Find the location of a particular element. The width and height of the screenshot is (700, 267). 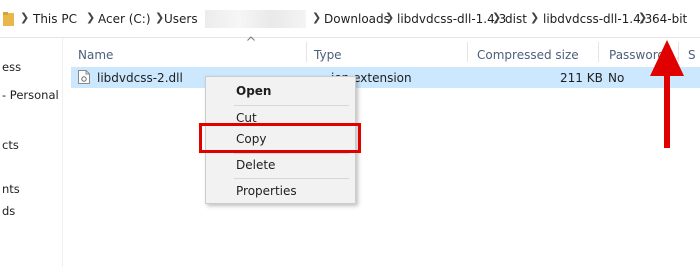

file-name: libdvdcss-2.dll is located at coordinates (140, 78).